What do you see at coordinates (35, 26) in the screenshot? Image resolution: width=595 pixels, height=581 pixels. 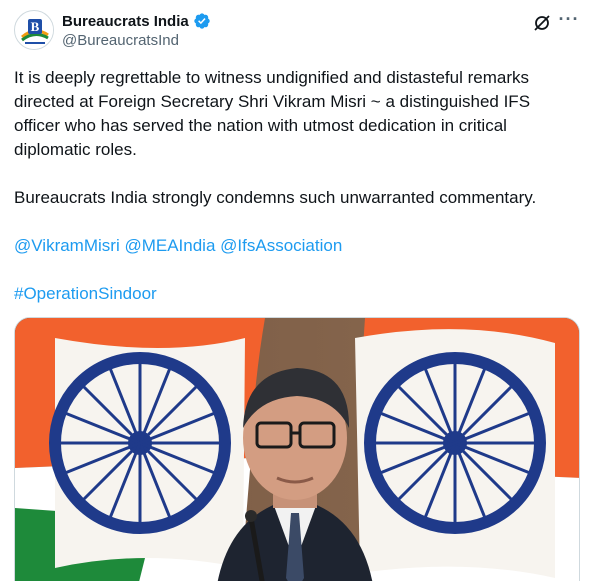 I see `svg-text: B` at bounding box center [35, 26].